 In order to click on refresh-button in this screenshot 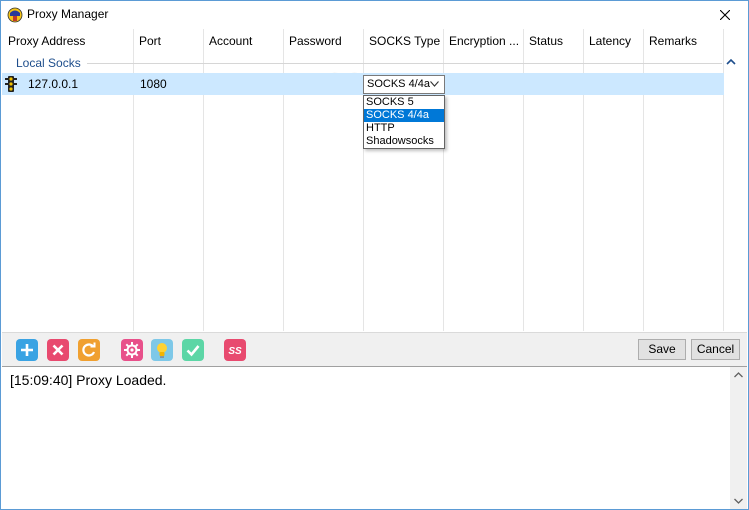, I will do `click(89, 350)`.